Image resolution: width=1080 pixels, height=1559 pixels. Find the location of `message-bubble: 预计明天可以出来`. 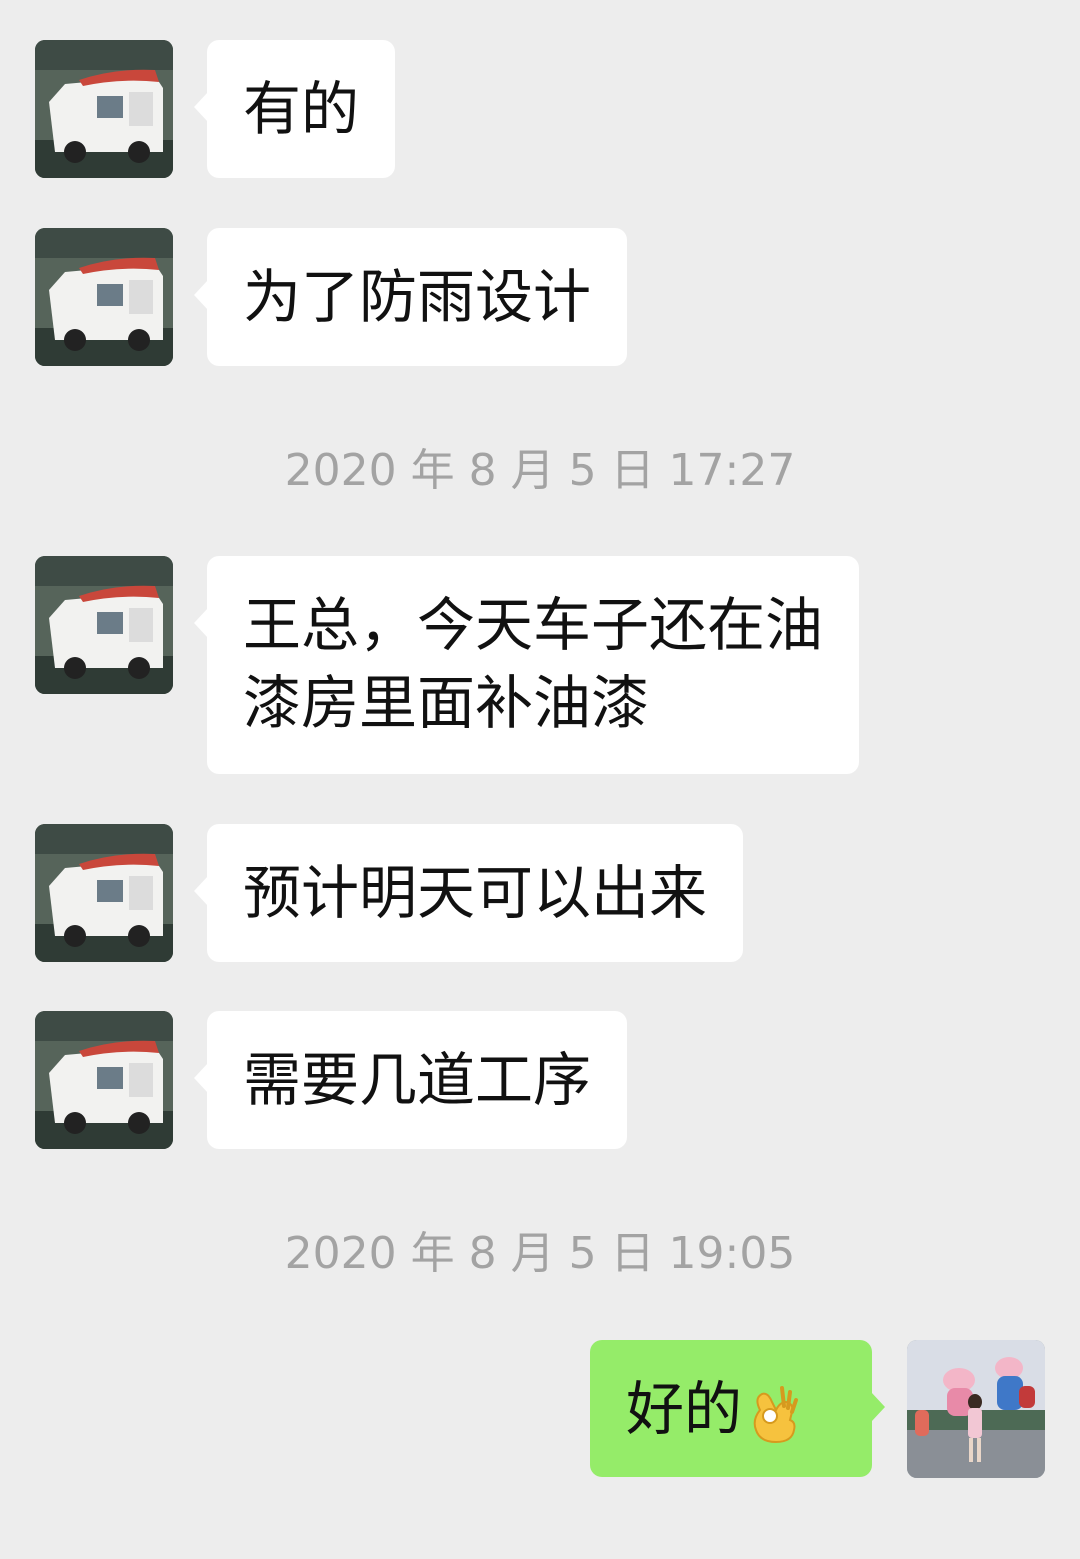

message-bubble: 预计明天可以出来 is located at coordinates (468, 893).